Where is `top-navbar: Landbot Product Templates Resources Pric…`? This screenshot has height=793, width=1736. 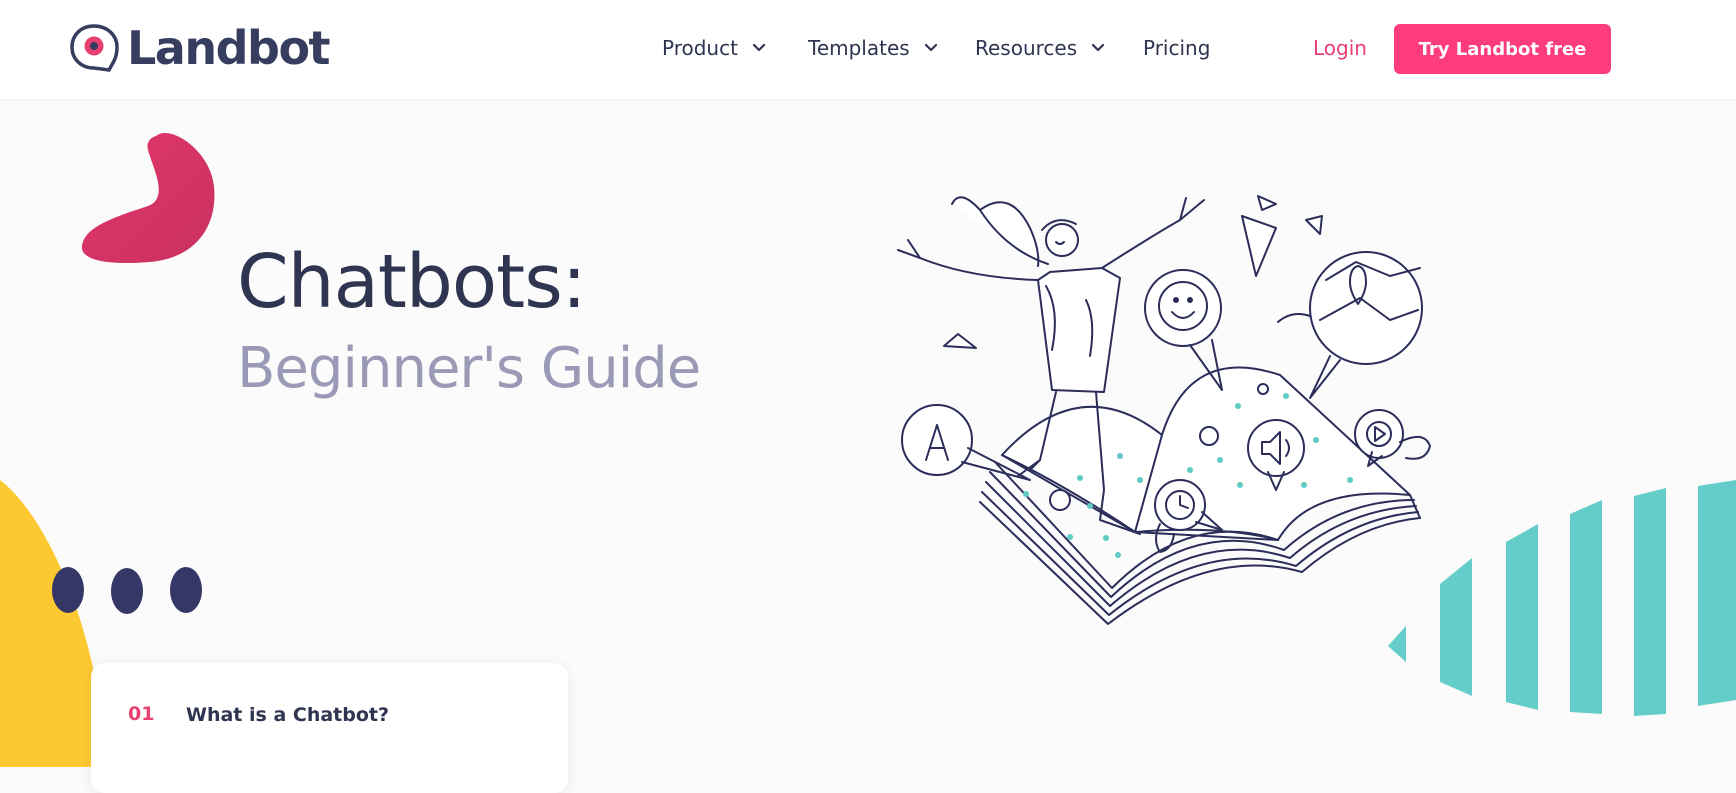 top-navbar: Landbot Product Templates Resources Pric… is located at coordinates (868, 49).